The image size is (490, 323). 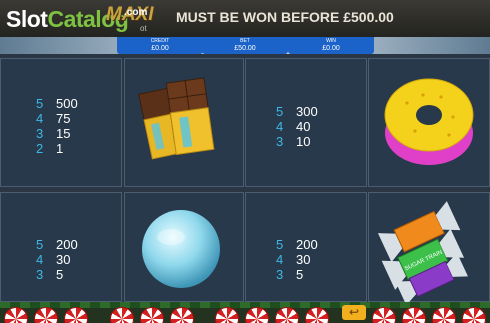 I want to click on pay-cell-gumball: 5 200 4 30 35, so click(x=61, y=247).